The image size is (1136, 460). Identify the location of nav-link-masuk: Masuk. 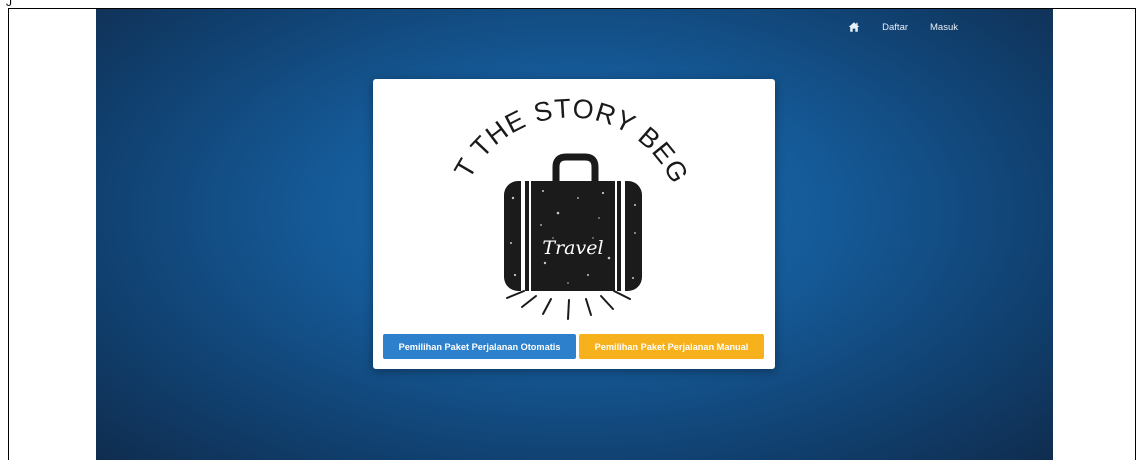
(944, 27).